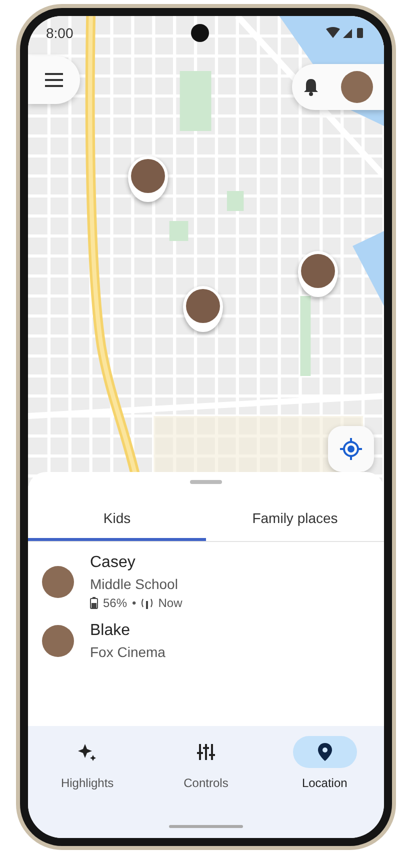 This screenshot has height=854, width=400. What do you see at coordinates (117, 521) in the screenshot?
I see `tab: Kids` at bounding box center [117, 521].